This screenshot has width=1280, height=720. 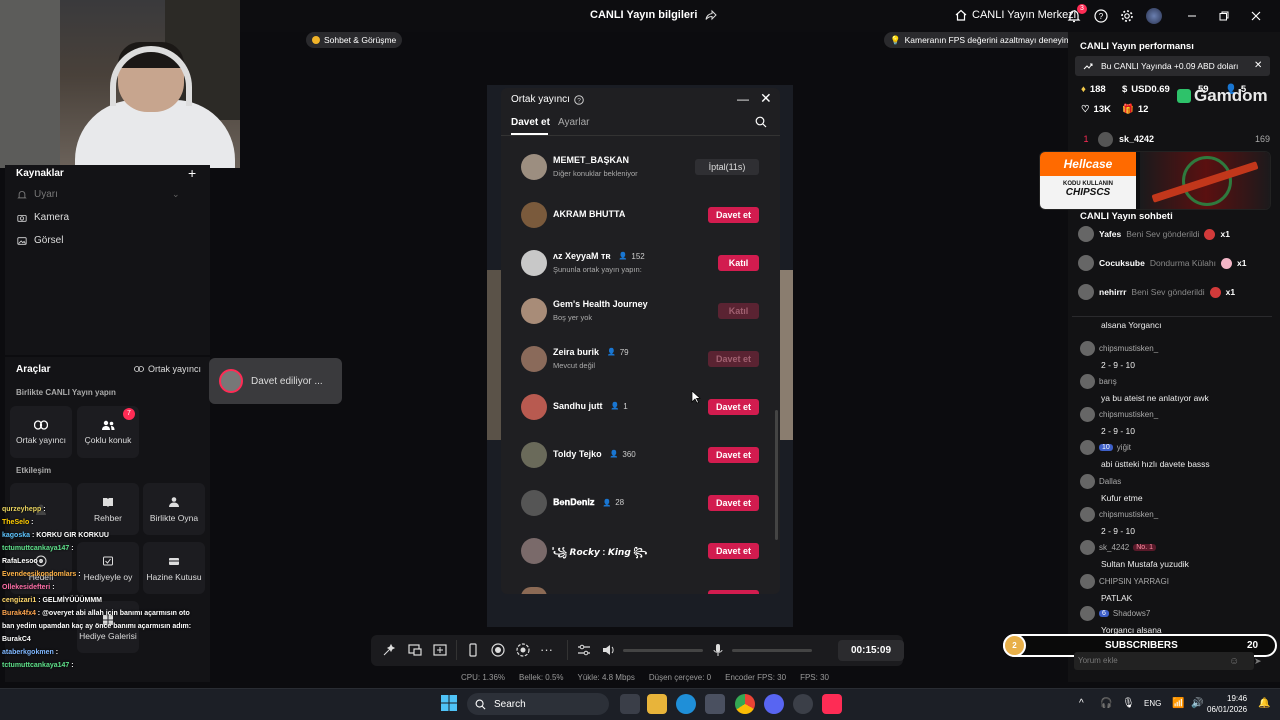 What do you see at coordinates (176, 194) in the screenshot?
I see `chevron-down-icon: ⌄` at bounding box center [176, 194].